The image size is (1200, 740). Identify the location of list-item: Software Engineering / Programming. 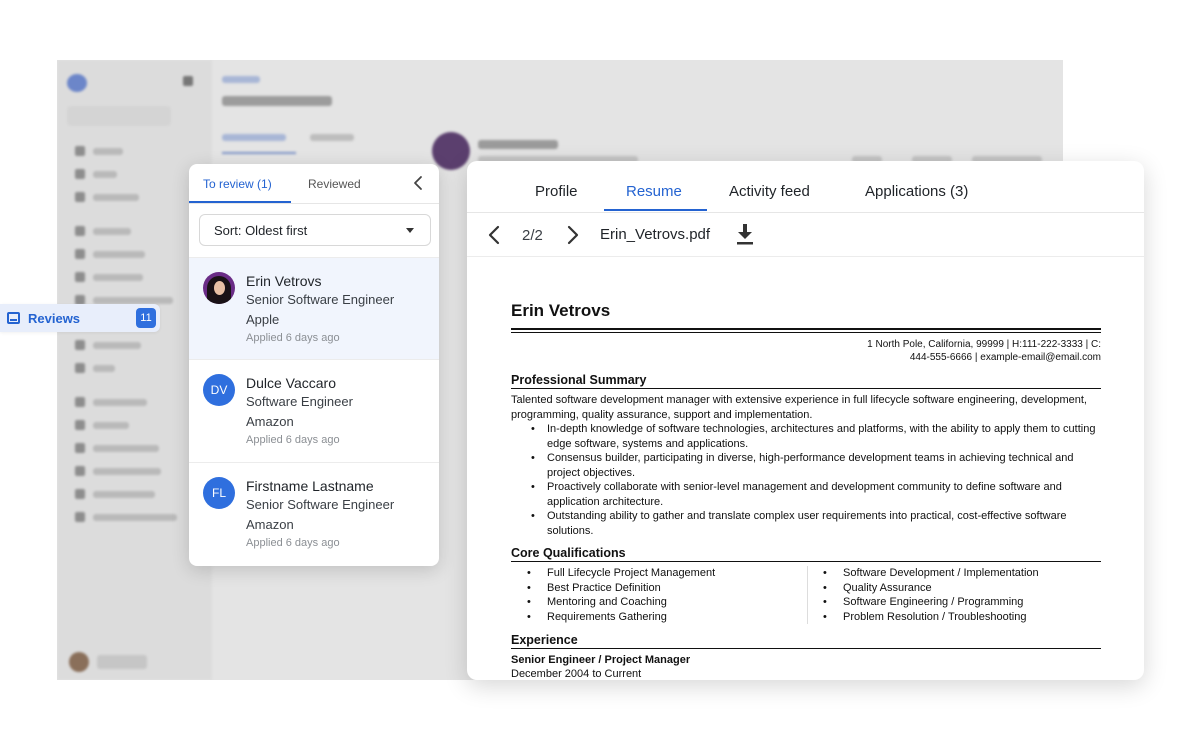
(962, 602).